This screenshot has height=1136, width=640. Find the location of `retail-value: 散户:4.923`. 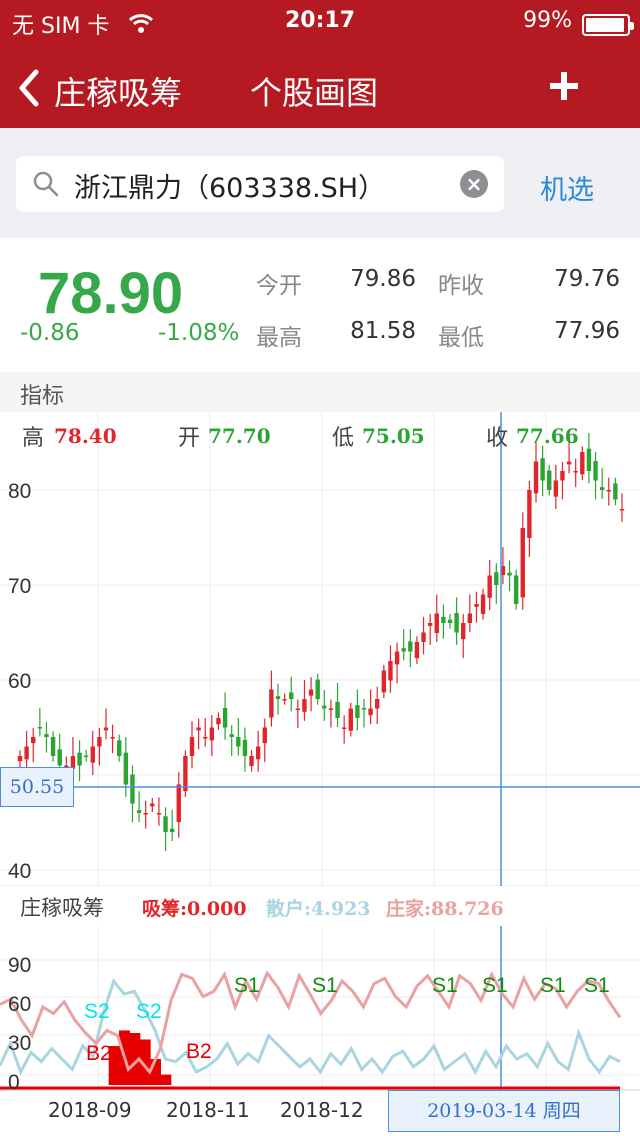

retail-value: 散户:4.923 is located at coordinates (318, 909).